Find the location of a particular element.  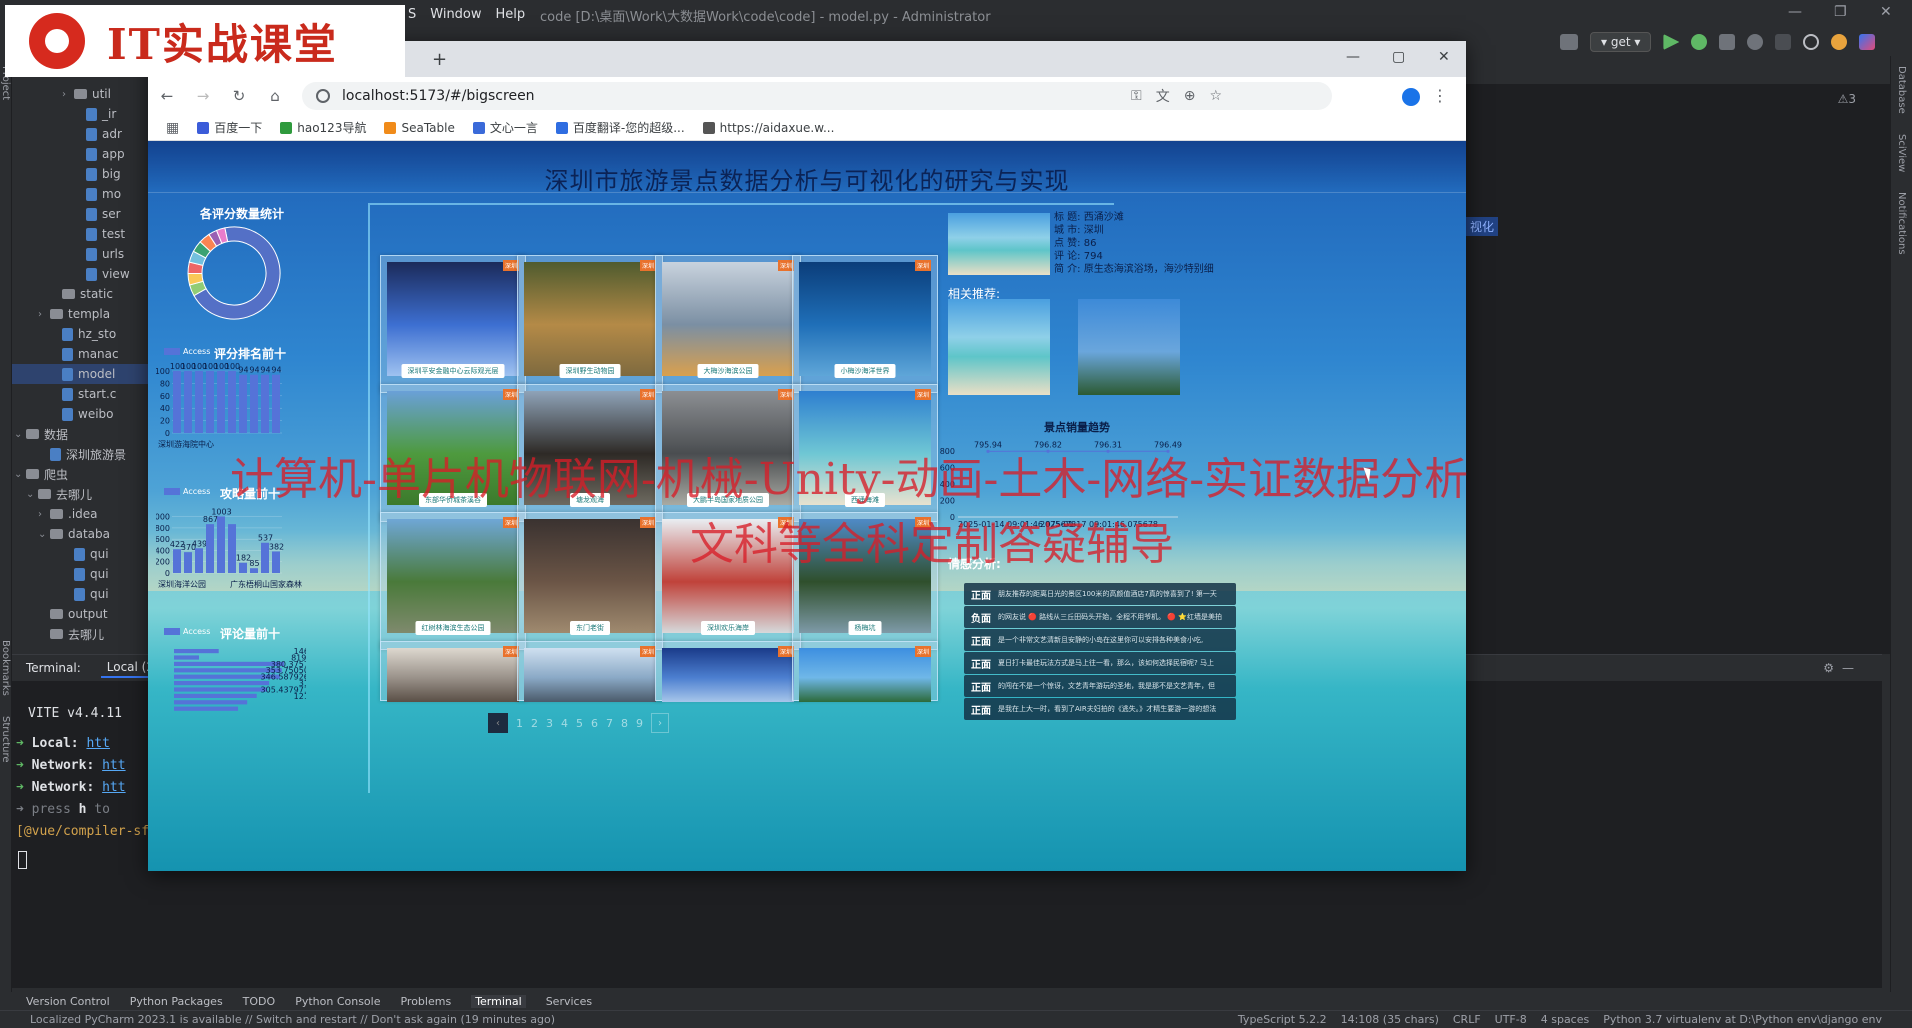

comment-legend: Access is located at coordinates (187, 631).